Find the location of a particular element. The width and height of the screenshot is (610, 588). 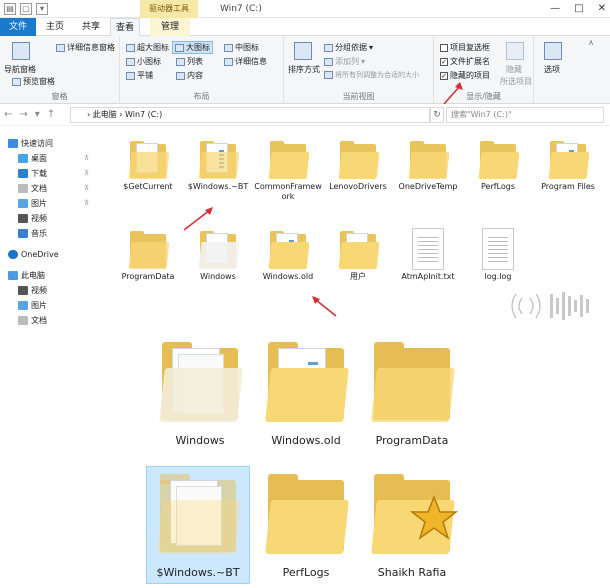

hide-button: 隐藏 is located at coordinates (514, 69).